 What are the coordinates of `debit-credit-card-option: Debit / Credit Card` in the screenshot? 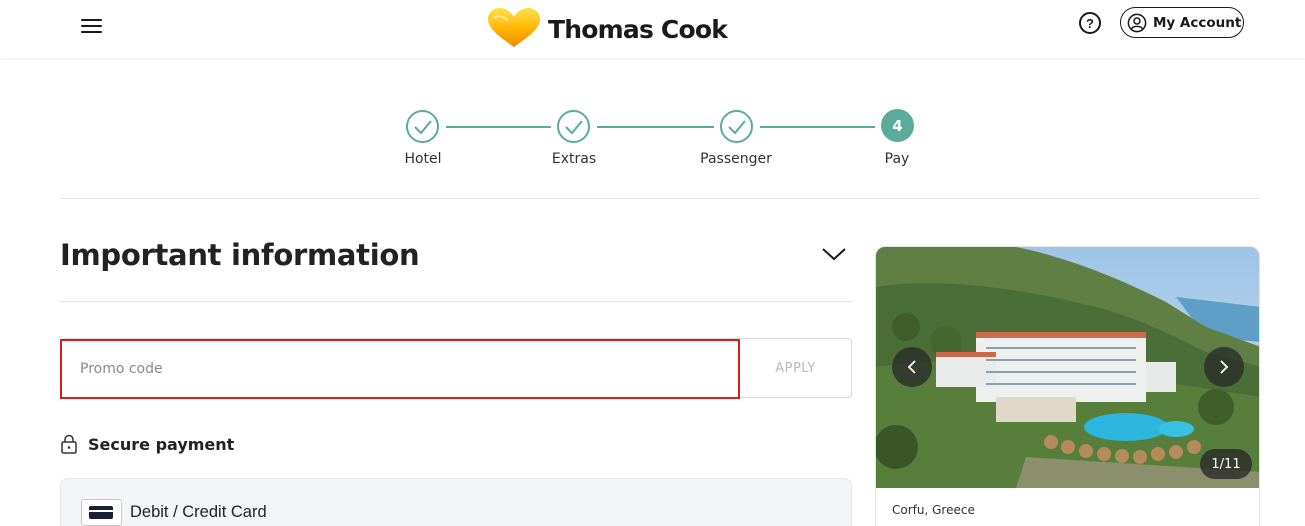 It's located at (456, 502).